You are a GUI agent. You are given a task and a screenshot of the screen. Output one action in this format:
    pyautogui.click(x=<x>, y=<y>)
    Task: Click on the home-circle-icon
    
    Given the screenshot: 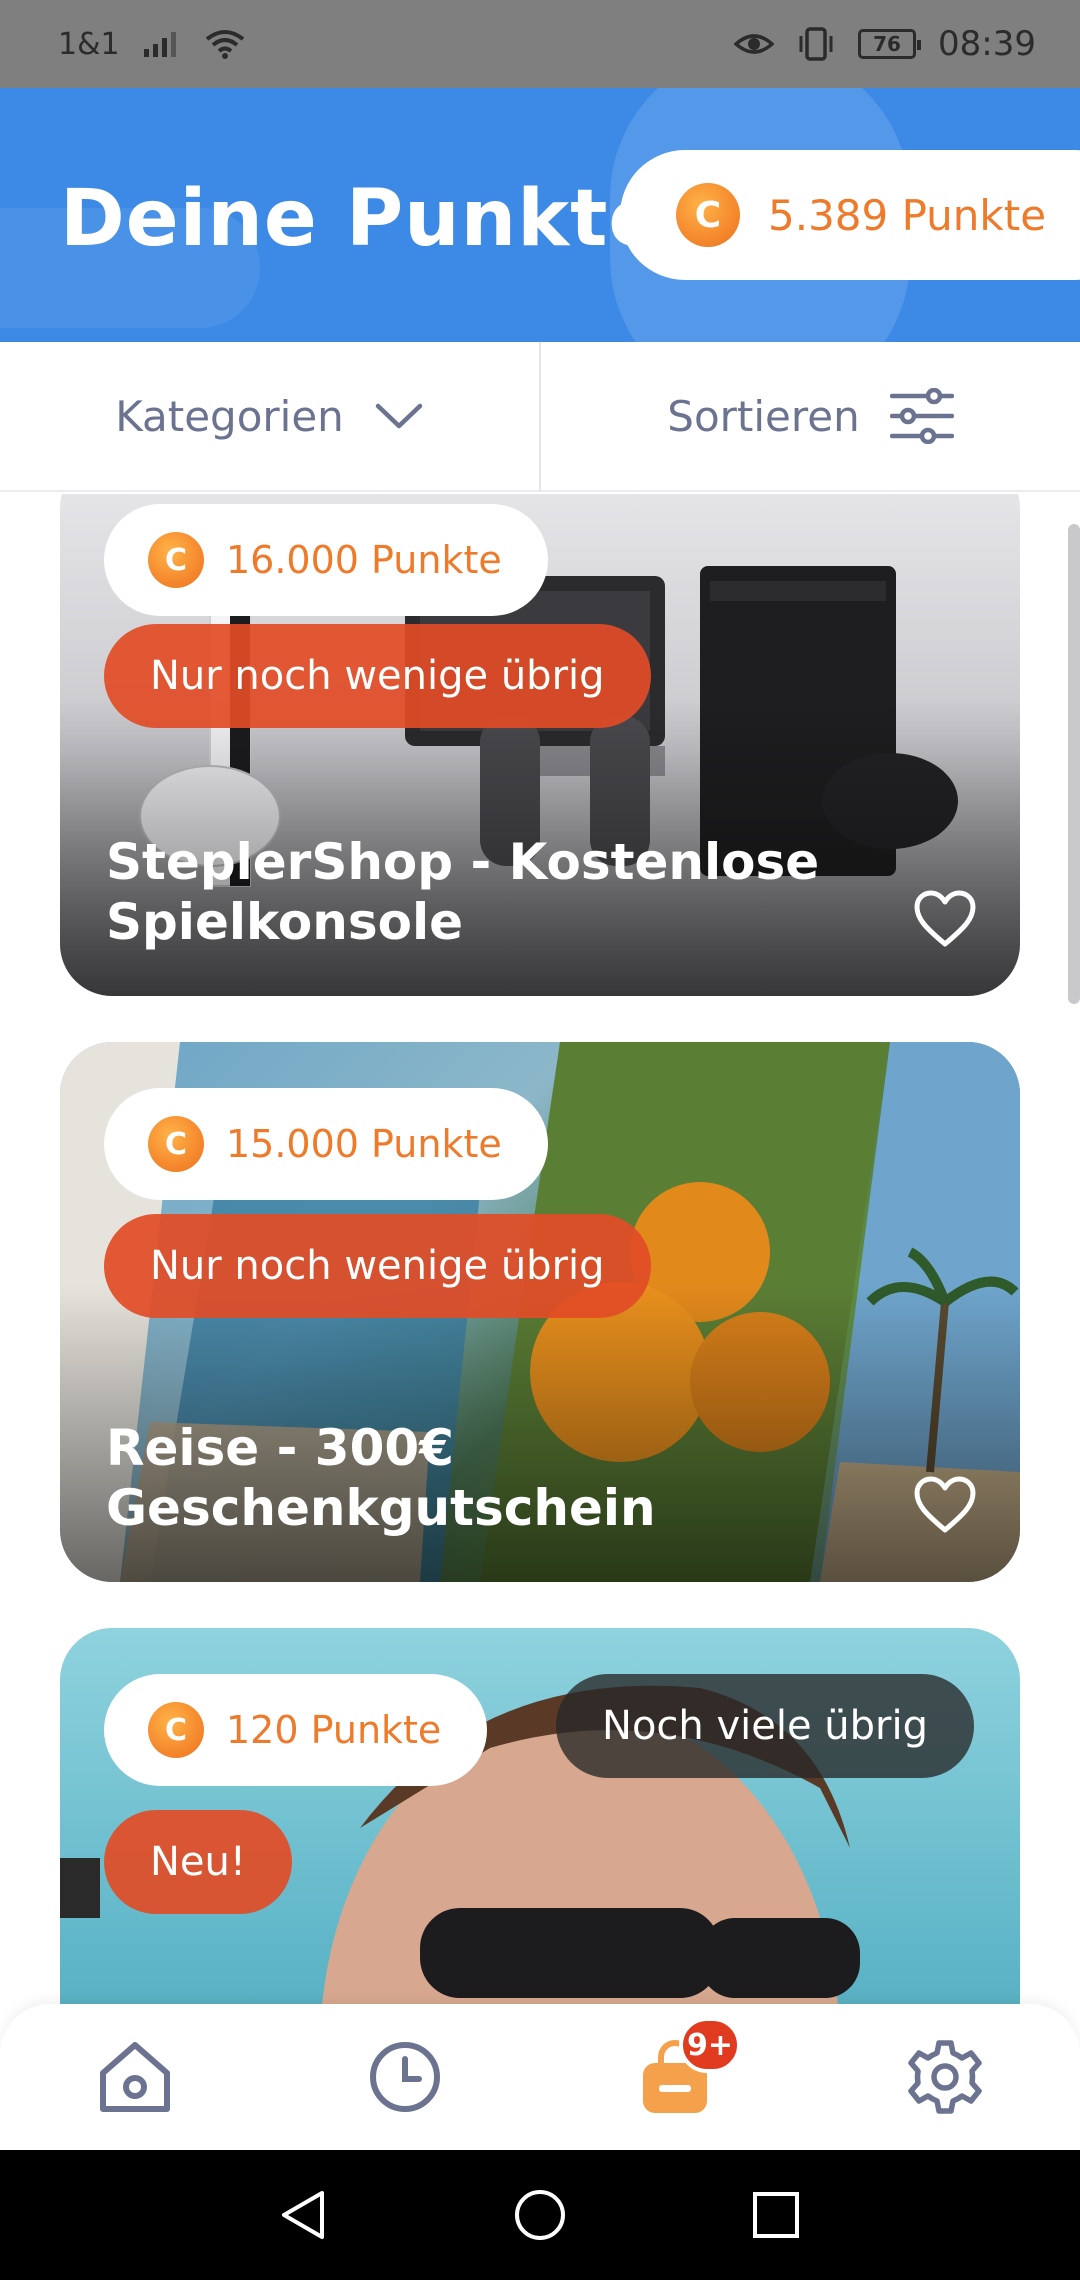 What is the action you would take?
    pyautogui.click(x=540, y=2215)
    